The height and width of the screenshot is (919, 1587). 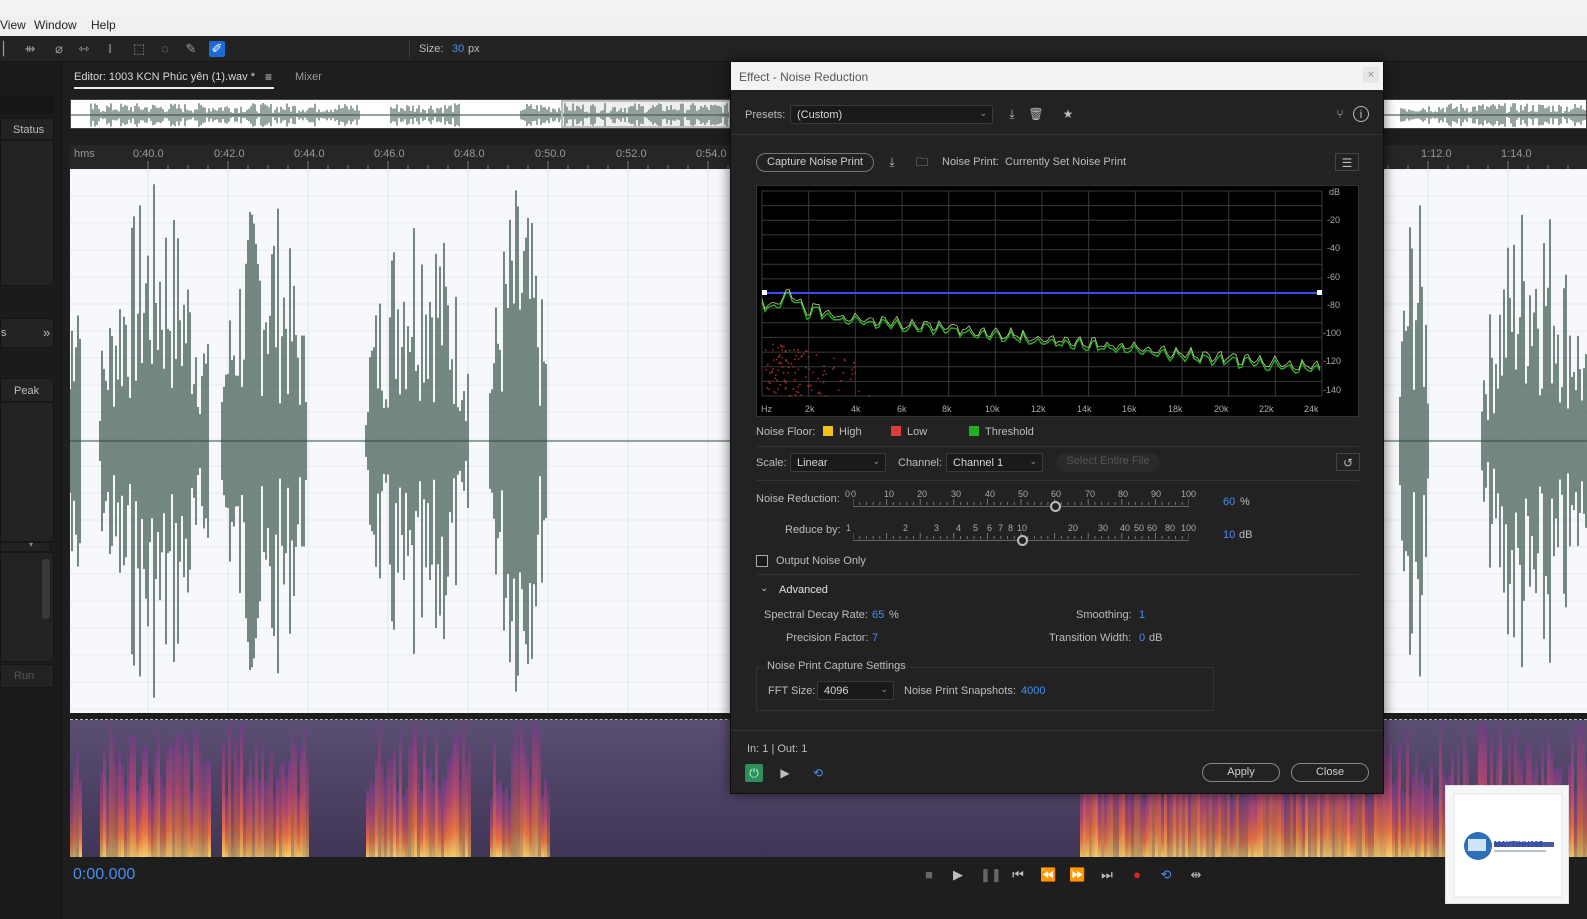 What do you see at coordinates (1057, 574) in the screenshot?
I see `options-divider` at bounding box center [1057, 574].